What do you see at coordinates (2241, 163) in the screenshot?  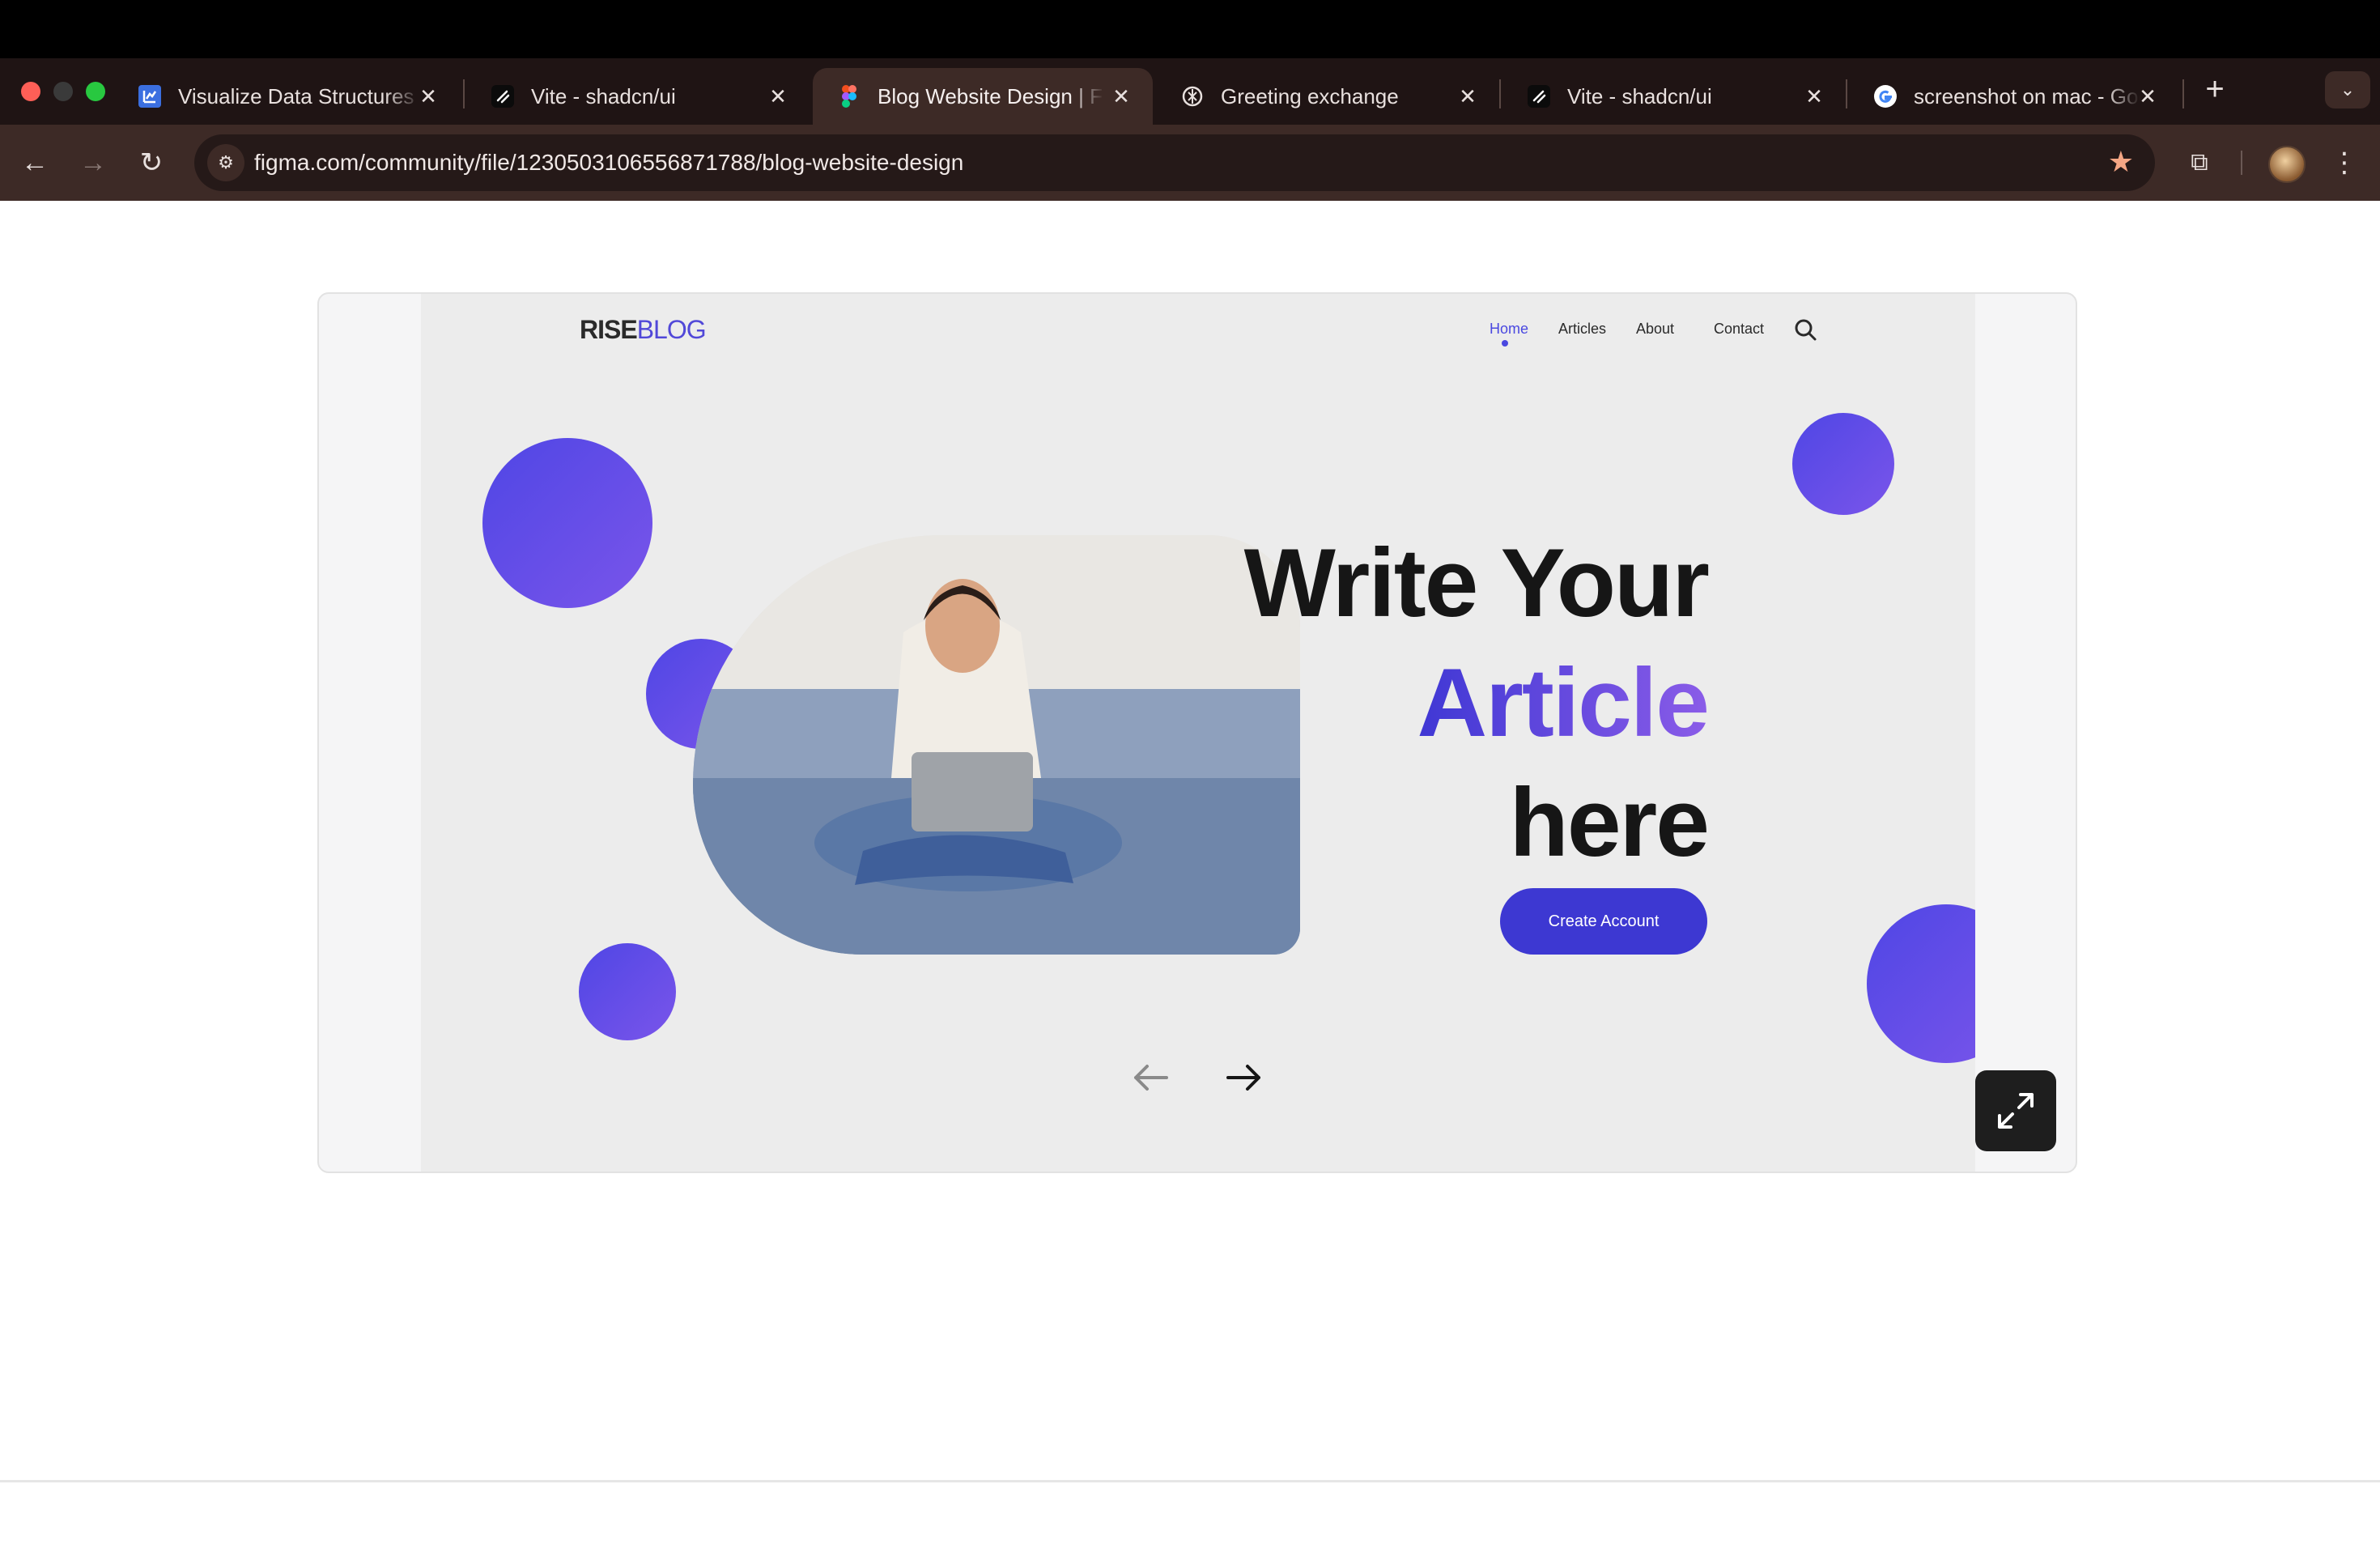 I see `toolbar-separator` at bounding box center [2241, 163].